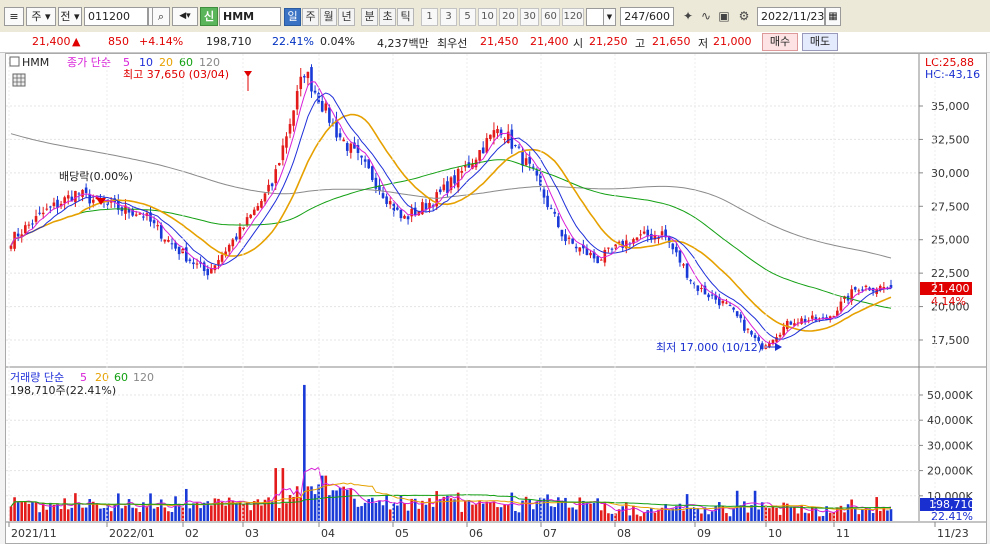 This screenshot has width=990, height=544. Describe the element at coordinates (529, 17) in the screenshot. I see `interval-30: 30` at that location.